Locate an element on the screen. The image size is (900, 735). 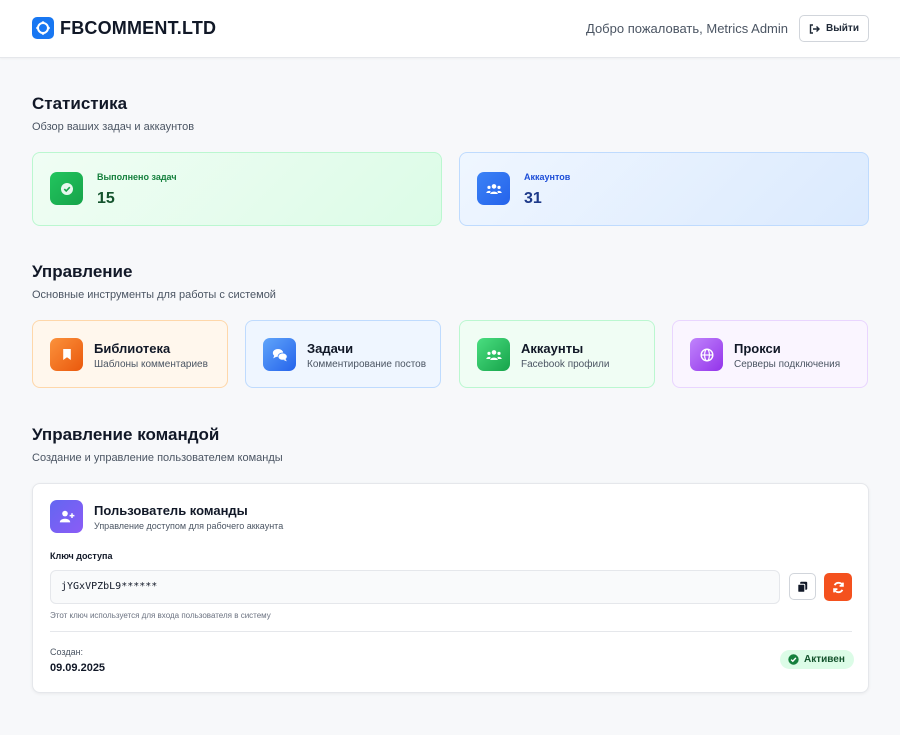
tool-card-proxy: Прокси Серверы подключения is located at coordinates (770, 354).